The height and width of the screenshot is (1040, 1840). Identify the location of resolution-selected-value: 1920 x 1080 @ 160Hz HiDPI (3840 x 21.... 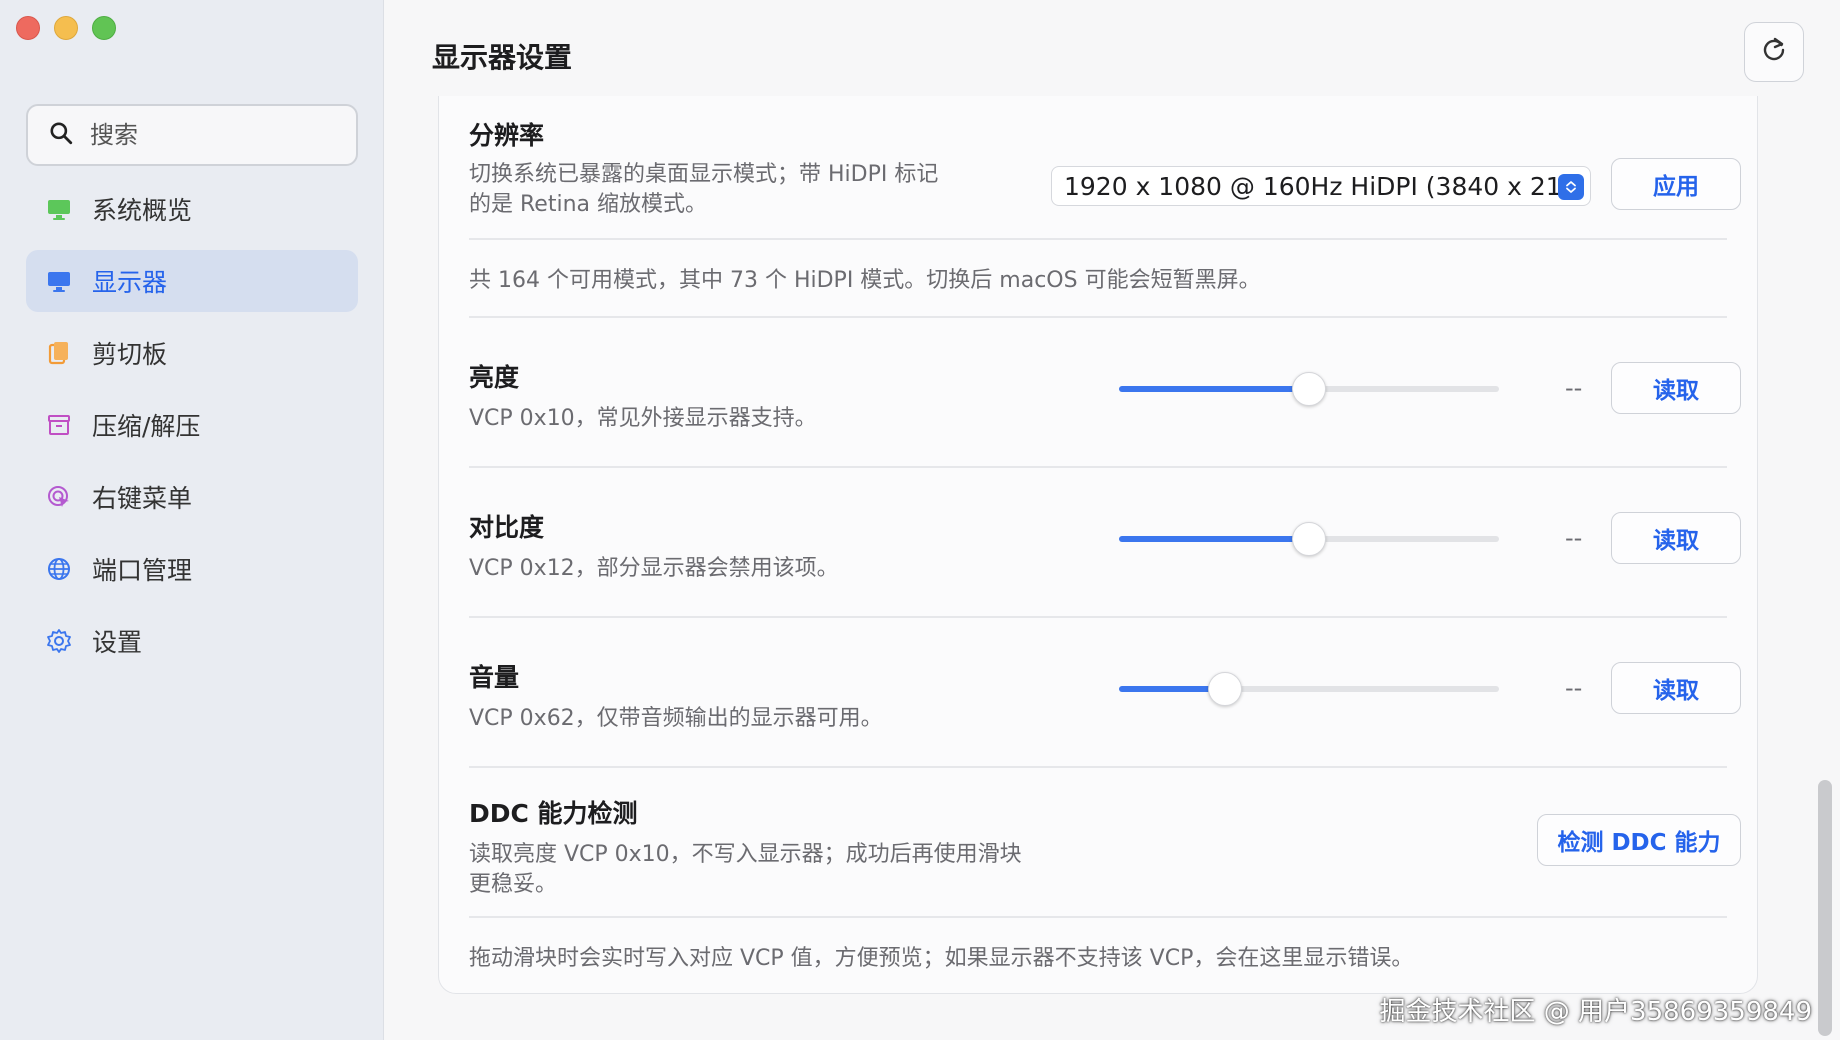
(1325, 186).